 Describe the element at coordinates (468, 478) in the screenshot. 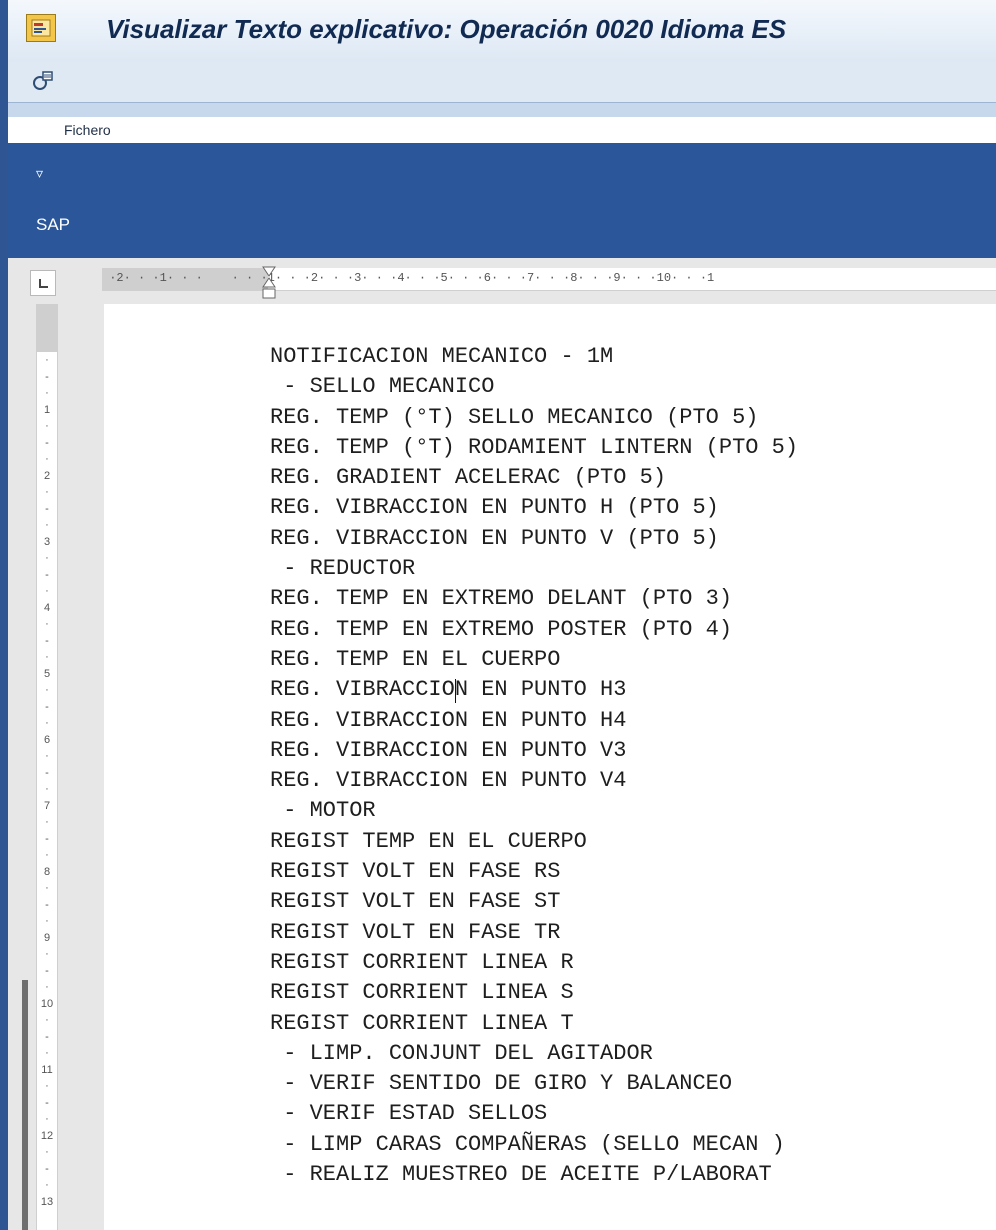

I see `document-line: REG. GRADIENT ACELERAC (PTO 5)` at that location.